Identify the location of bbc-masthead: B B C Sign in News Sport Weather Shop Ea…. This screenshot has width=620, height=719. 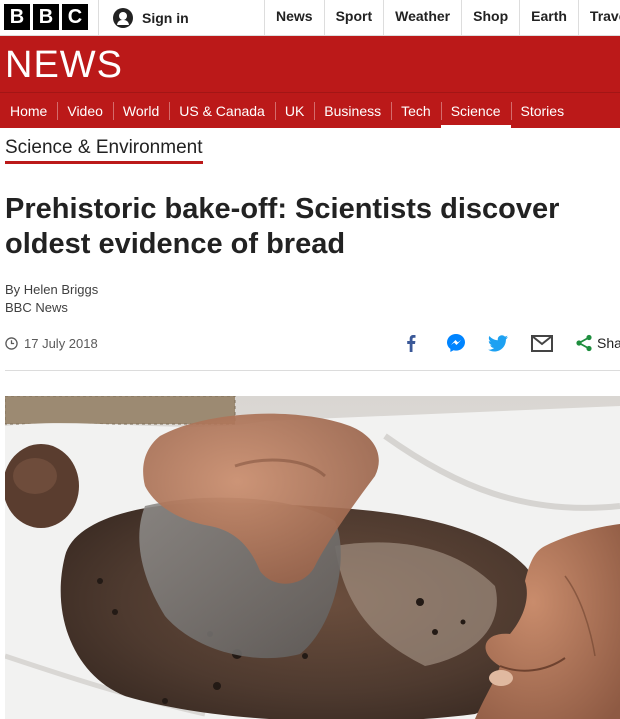
(310, 18).